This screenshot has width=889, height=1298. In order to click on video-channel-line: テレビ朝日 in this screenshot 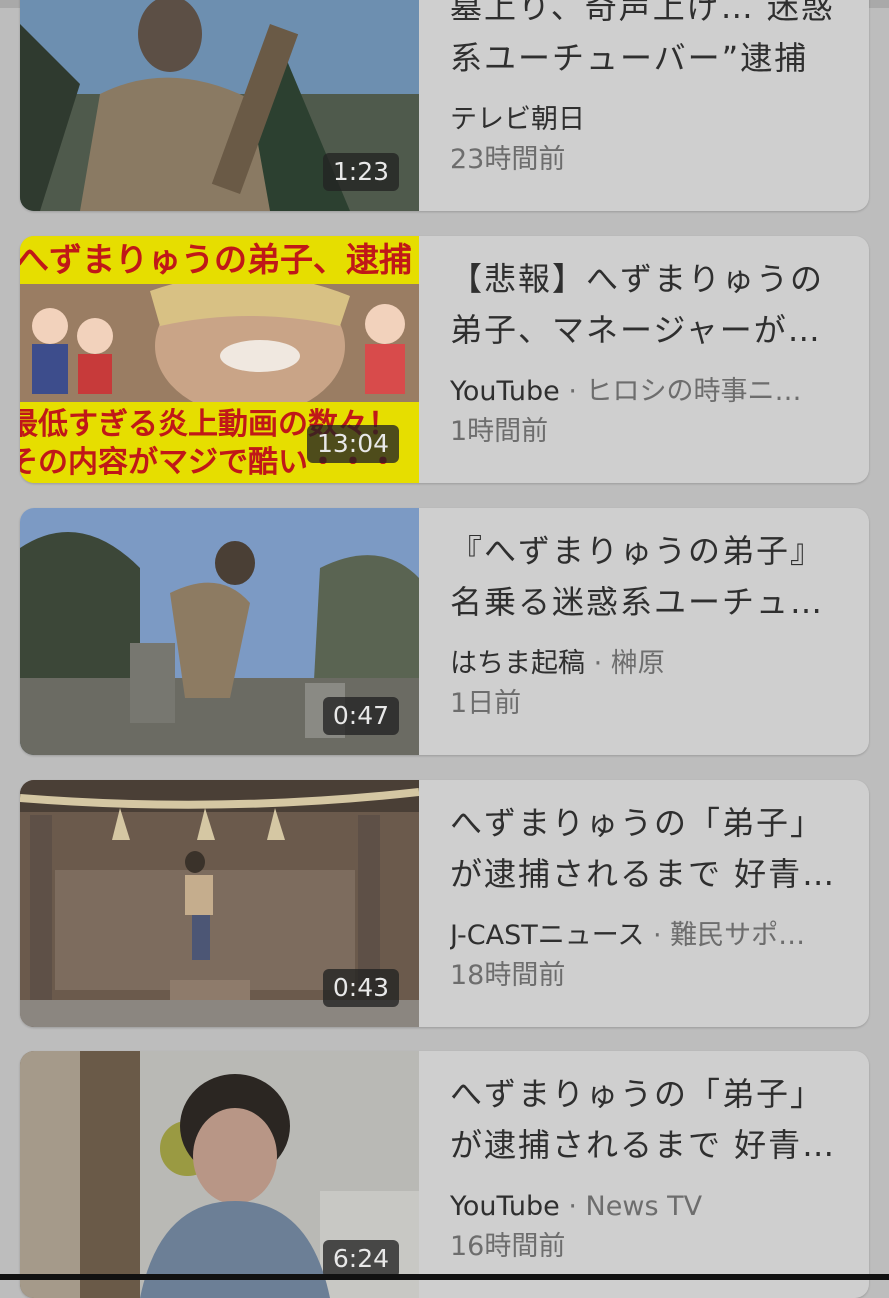, I will do `click(647, 120)`.